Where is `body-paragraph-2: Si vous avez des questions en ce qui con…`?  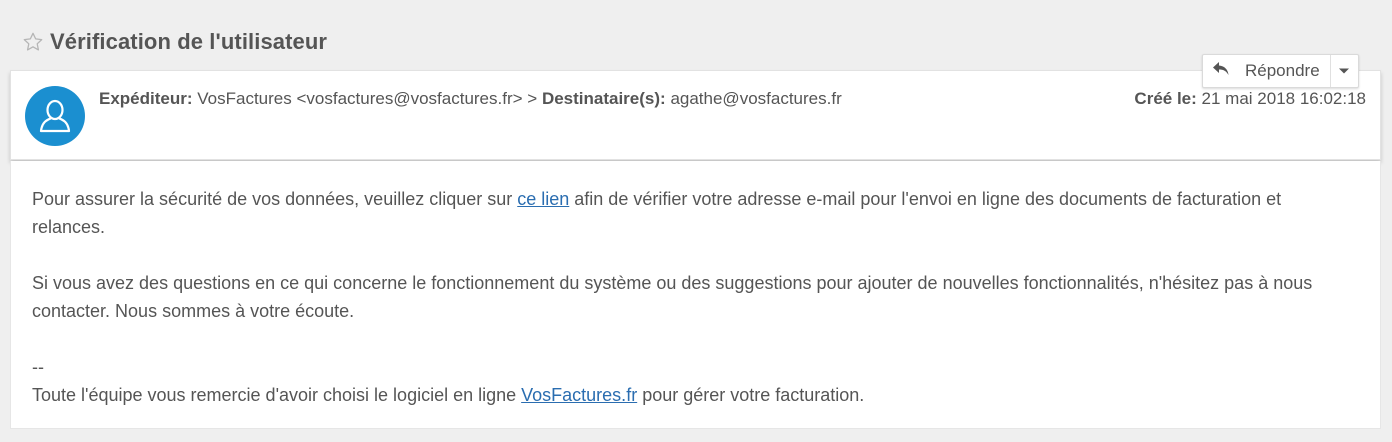
body-paragraph-2: Si vous avez des questions en ce qui con… is located at coordinates (672, 297).